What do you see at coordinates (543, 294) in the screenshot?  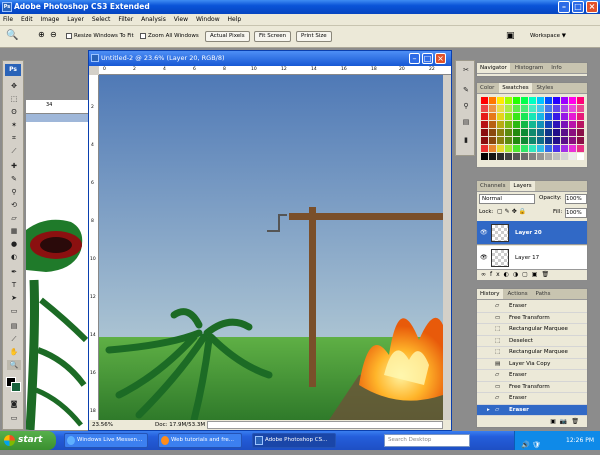 I see `tab-paths: Paths` at bounding box center [543, 294].